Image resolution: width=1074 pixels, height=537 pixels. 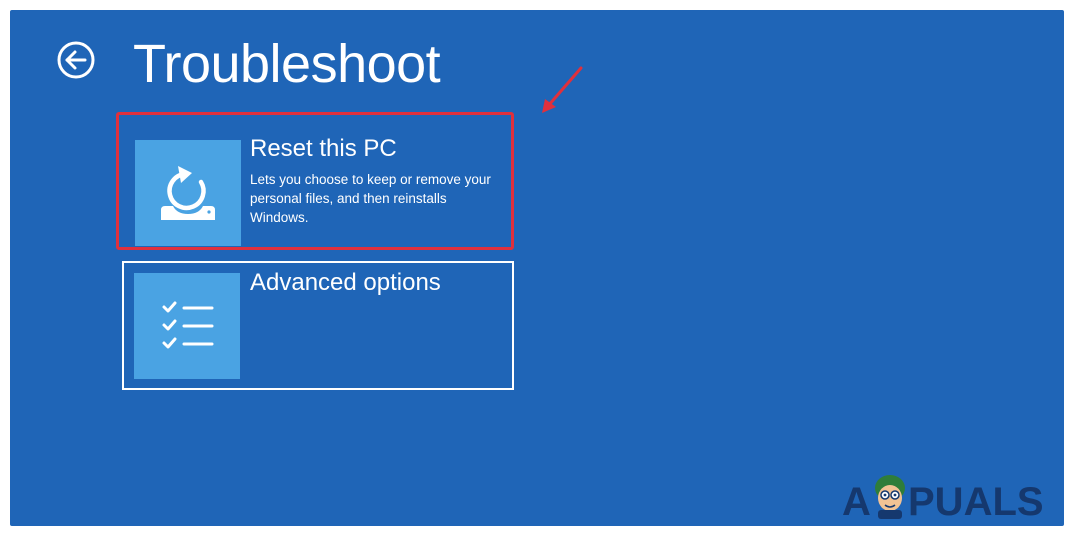 I want to click on advanced-options-icon-box, so click(x=187, y=326).